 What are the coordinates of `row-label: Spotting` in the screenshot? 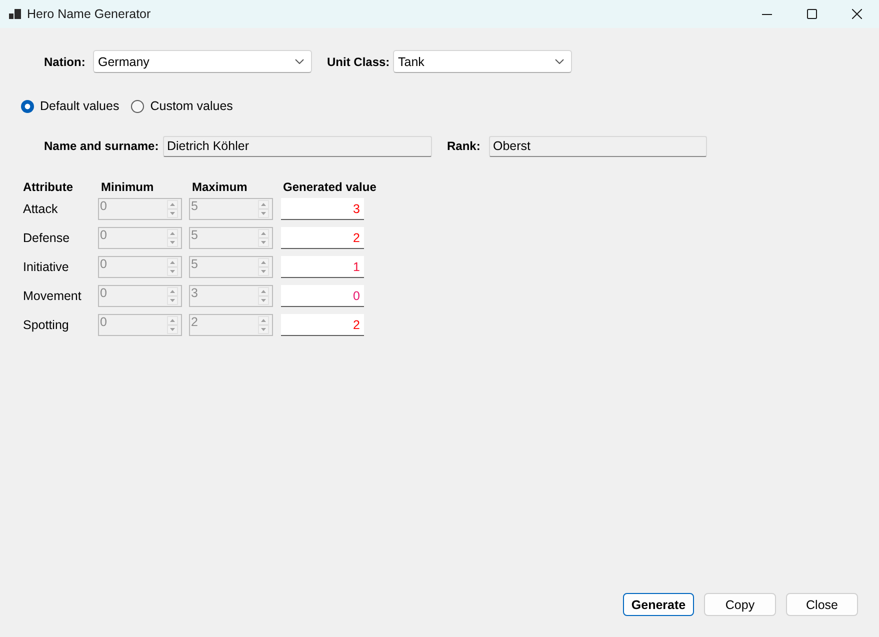 It's located at (46, 325).